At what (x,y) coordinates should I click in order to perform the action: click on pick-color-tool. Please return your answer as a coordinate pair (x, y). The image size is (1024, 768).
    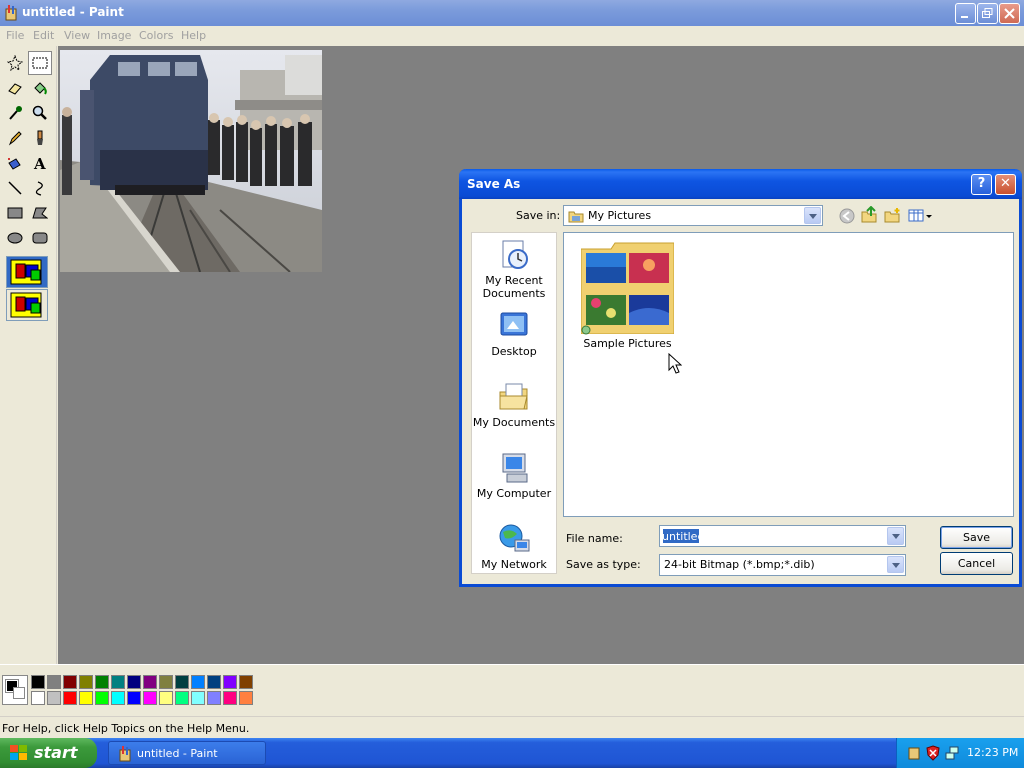
    Looking at the image, I should click on (15, 113).